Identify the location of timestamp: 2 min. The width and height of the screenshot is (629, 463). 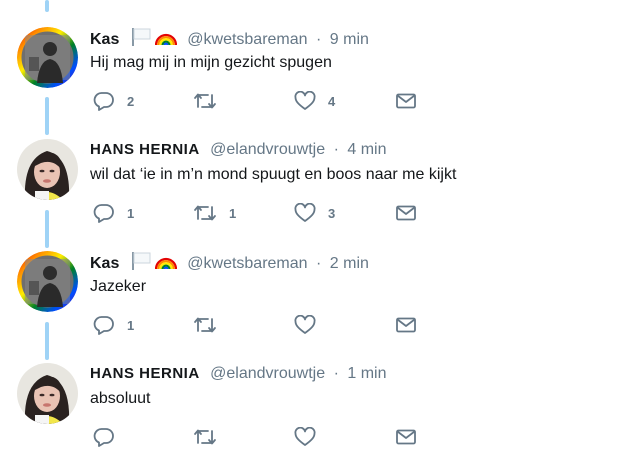
(349, 263).